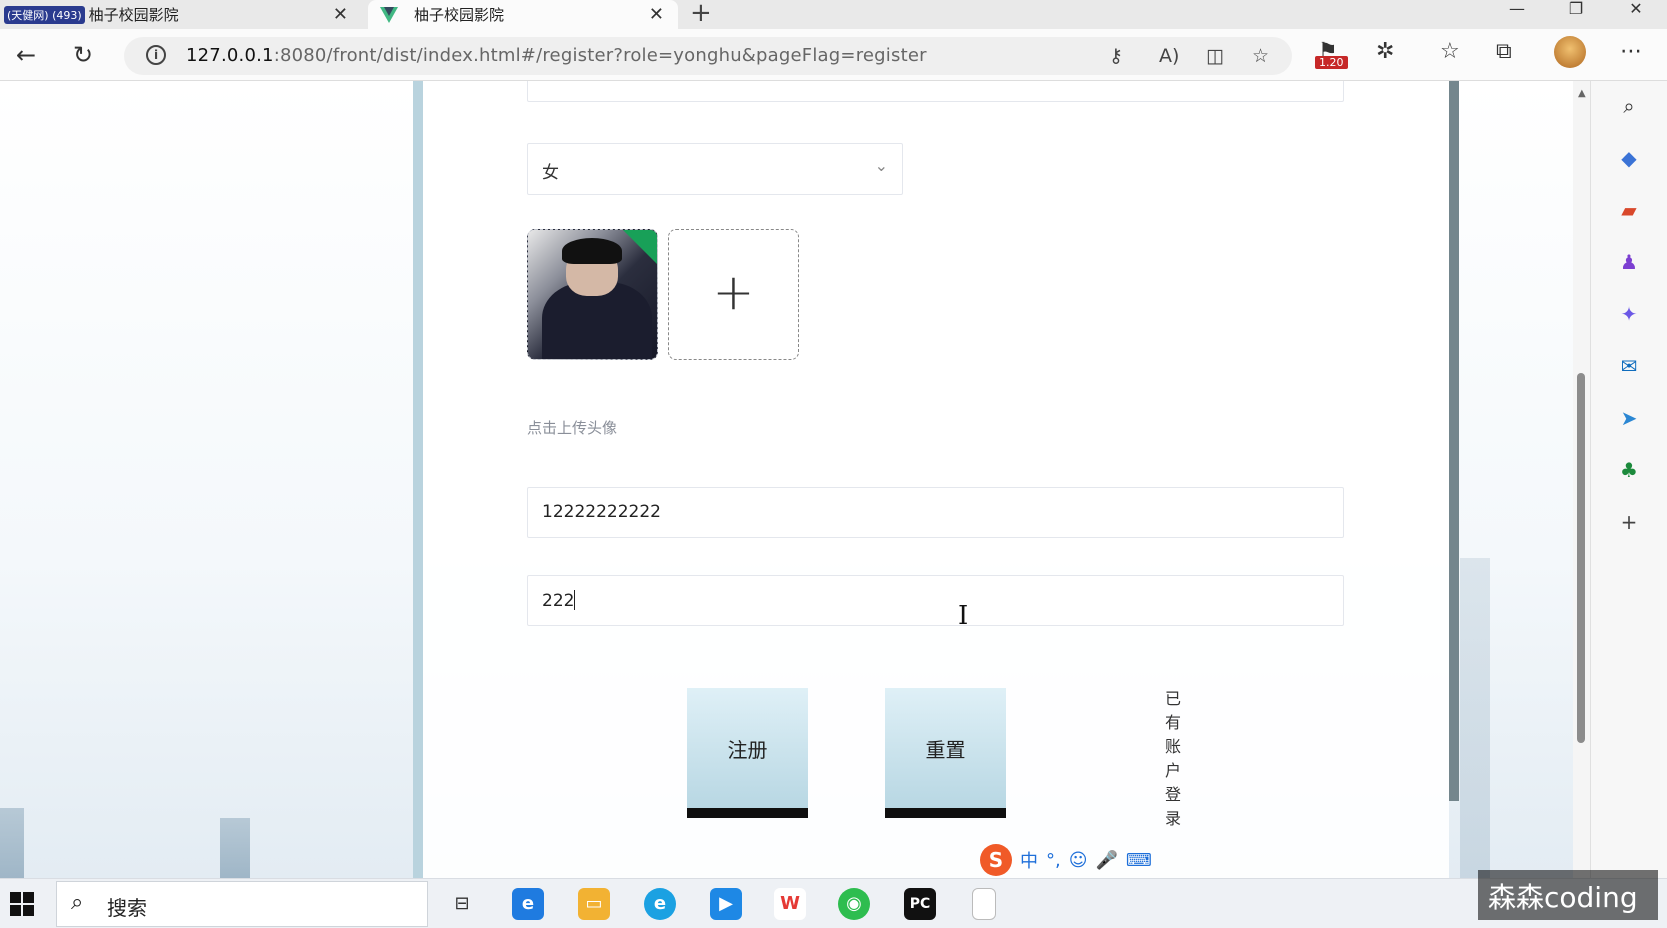 This screenshot has height=928, width=1667. What do you see at coordinates (984, 904) in the screenshot?
I see `file-icon` at bounding box center [984, 904].